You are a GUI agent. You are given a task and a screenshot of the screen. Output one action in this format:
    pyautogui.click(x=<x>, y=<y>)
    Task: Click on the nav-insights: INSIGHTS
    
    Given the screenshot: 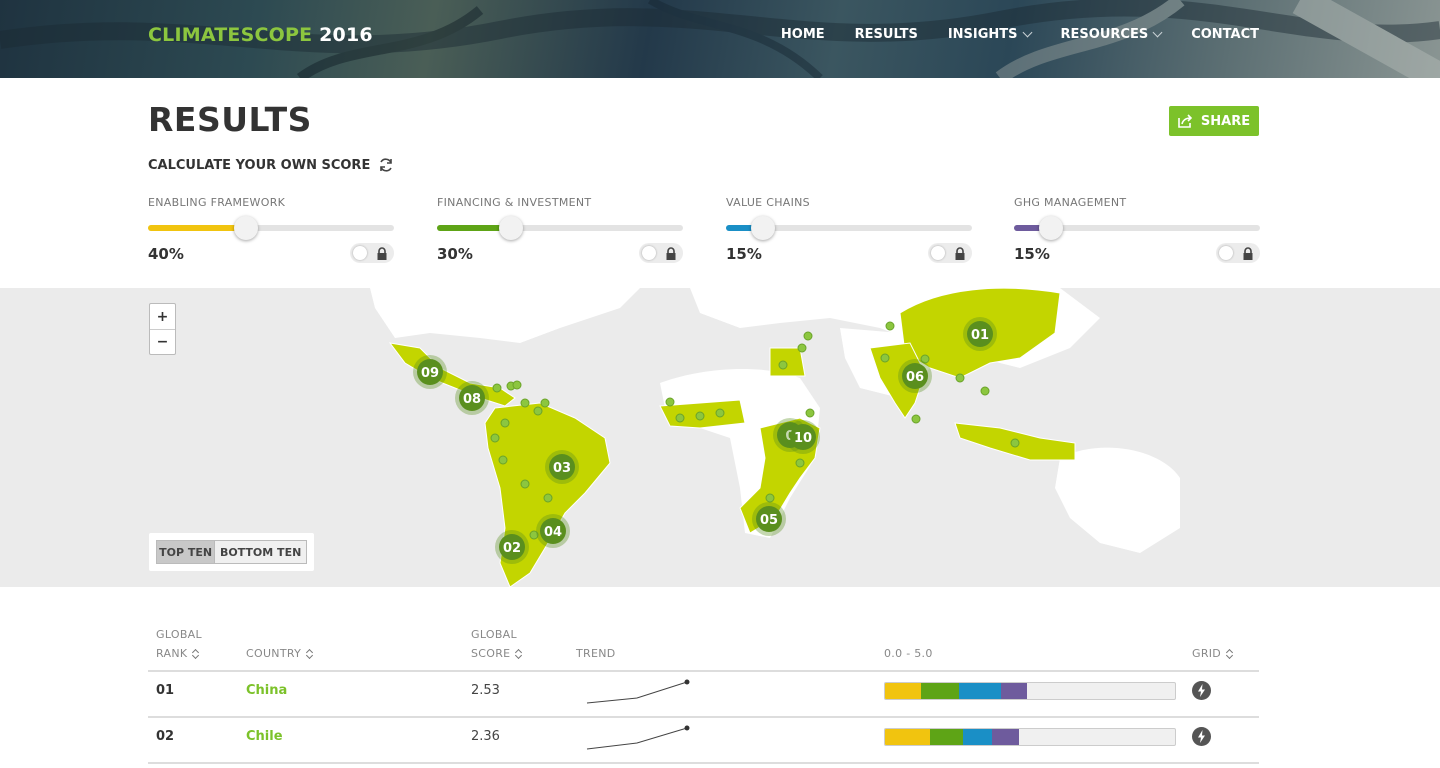 What is the action you would take?
    pyautogui.click(x=990, y=34)
    